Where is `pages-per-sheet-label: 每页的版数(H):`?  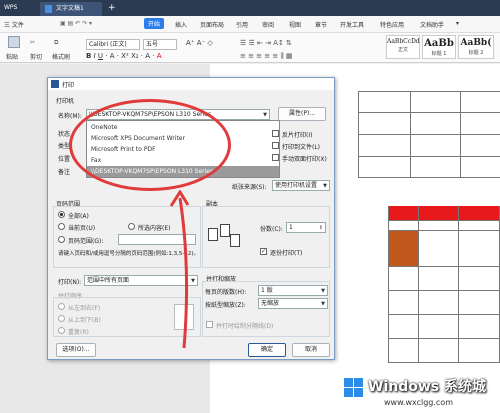
pages-per-sheet-label: 每页的版数(H): is located at coordinates (226, 292).